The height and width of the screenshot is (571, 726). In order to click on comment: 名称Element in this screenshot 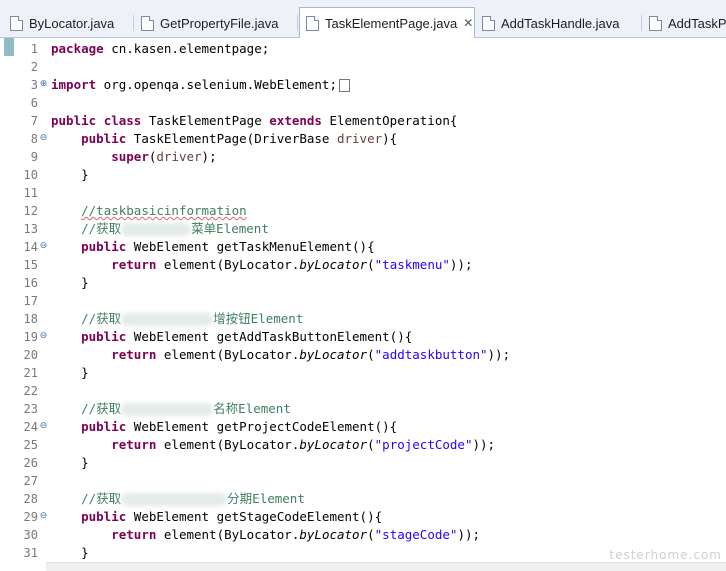, I will do `click(252, 408)`.